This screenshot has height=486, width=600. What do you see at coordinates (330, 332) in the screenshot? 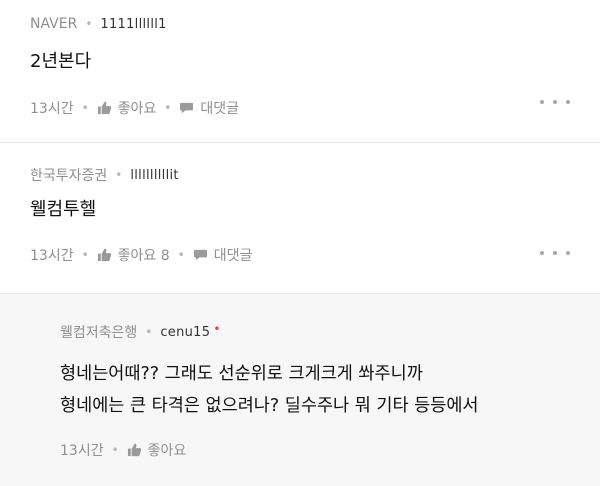
I see `reply-header: 웰컴저축은행 • cenu15 •` at bounding box center [330, 332].